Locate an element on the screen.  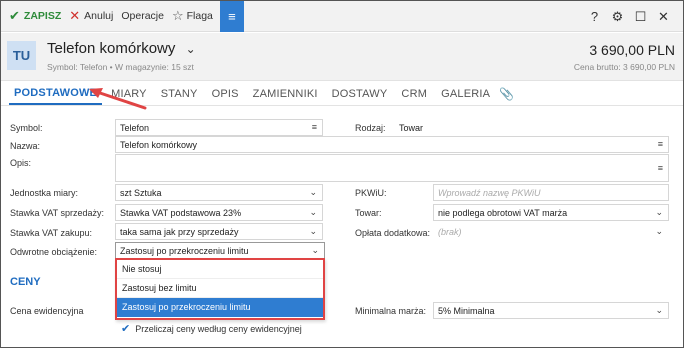
tab-dostawy: DOSTAWY is located at coordinates (360, 96).